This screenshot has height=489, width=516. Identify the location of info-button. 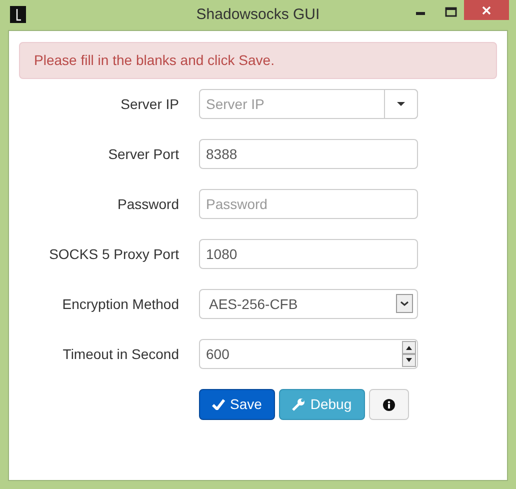
(389, 404).